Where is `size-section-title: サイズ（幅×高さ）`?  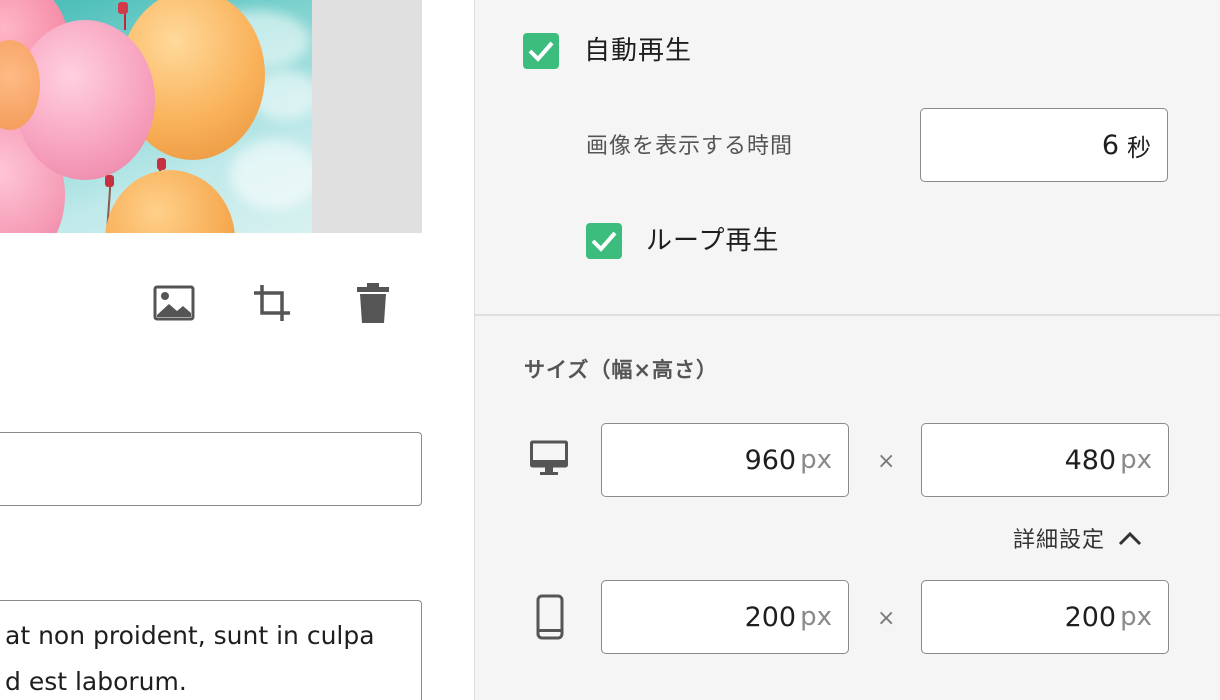
size-section-title: サイズ（幅×高さ） is located at coordinates (621, 370).